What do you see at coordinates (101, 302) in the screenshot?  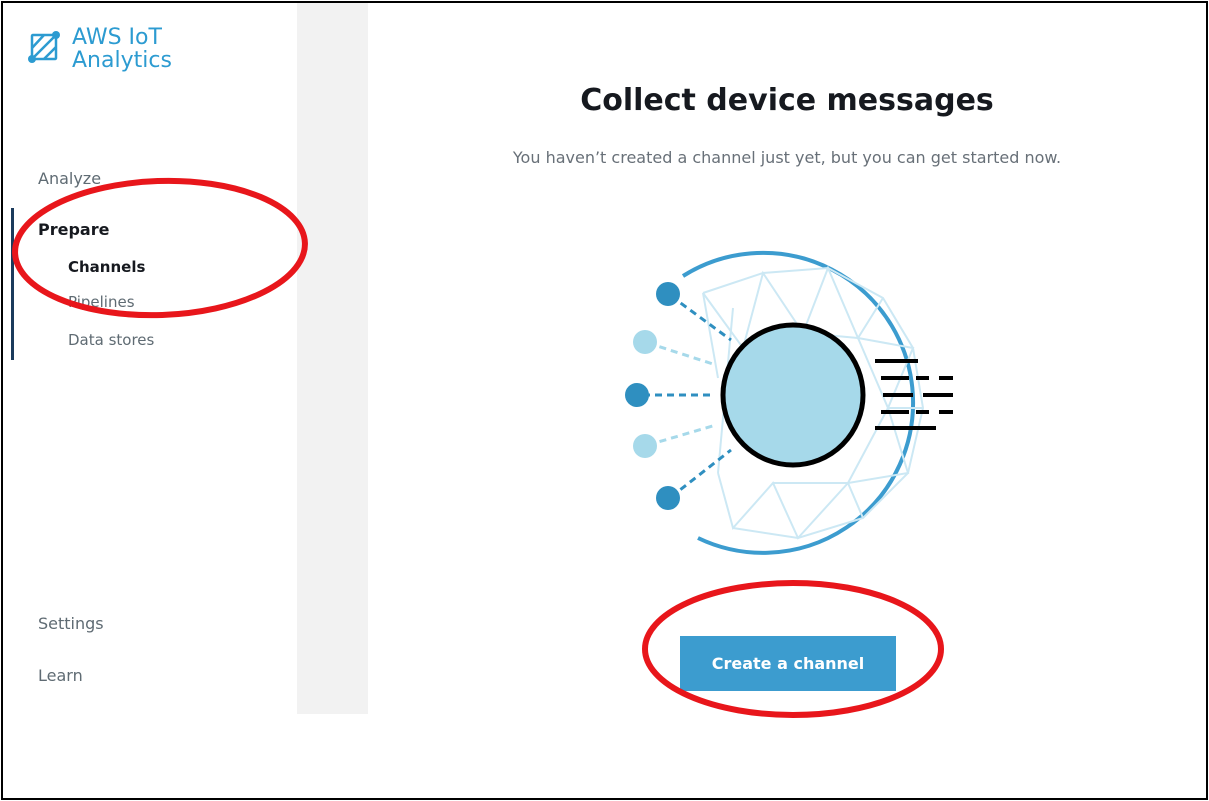 I see `sidebar-item-pipelines: Pipelines` at bounding box center [101, 302].